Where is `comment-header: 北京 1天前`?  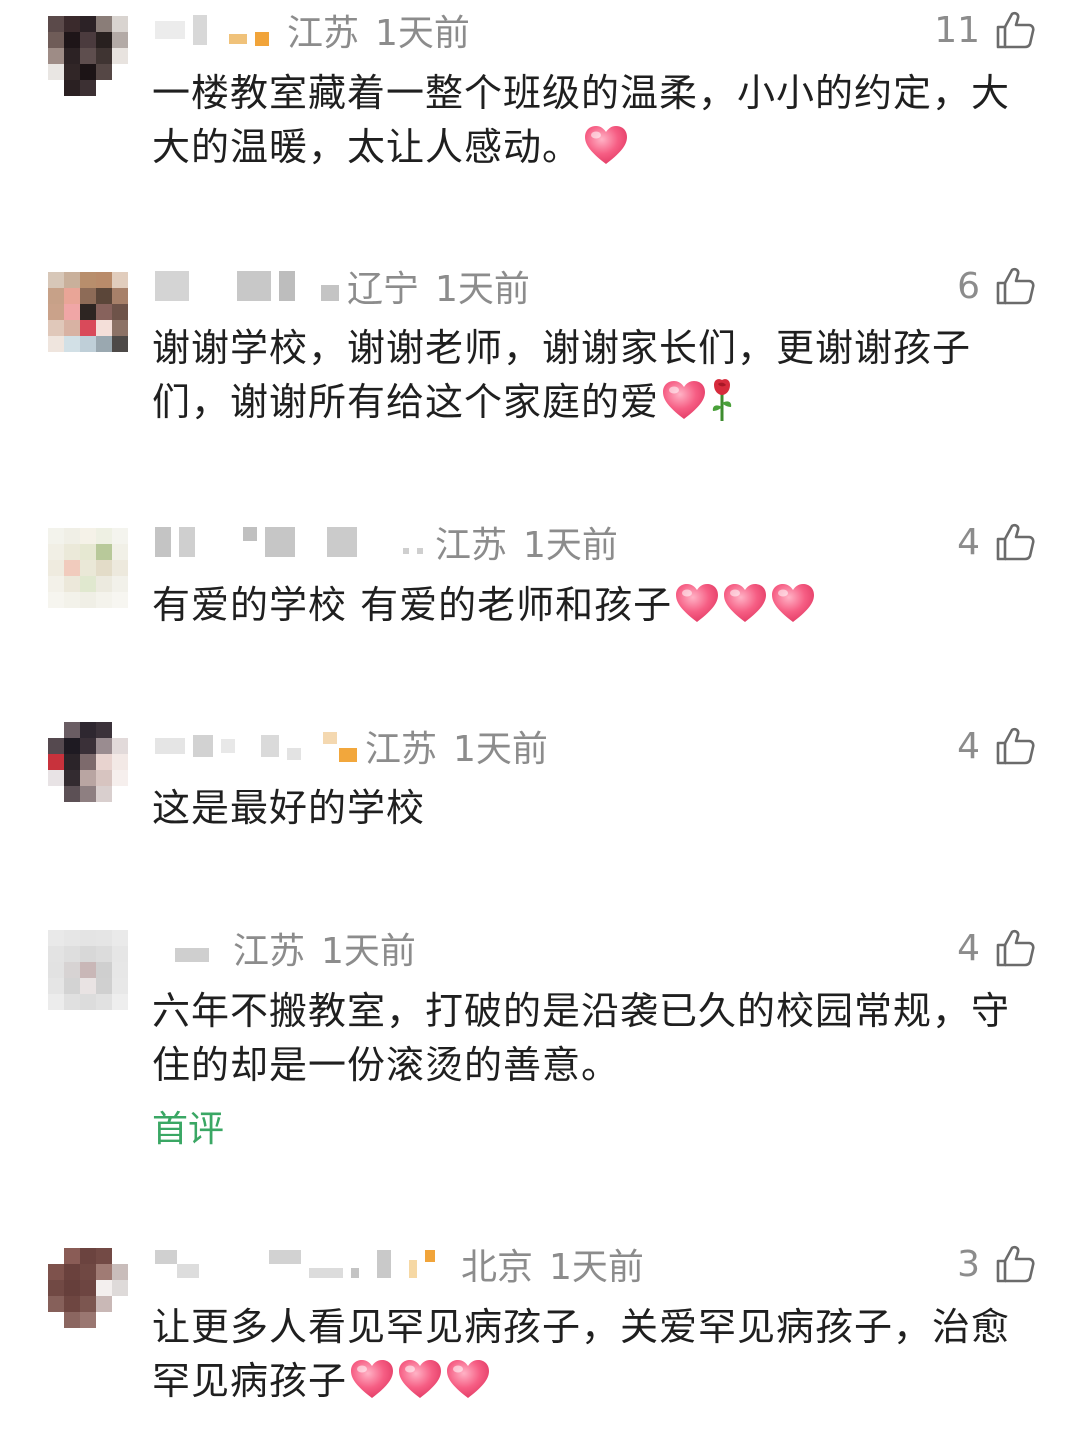 comment-header: 北京 1天前 is located at coordinates (399, 1265).